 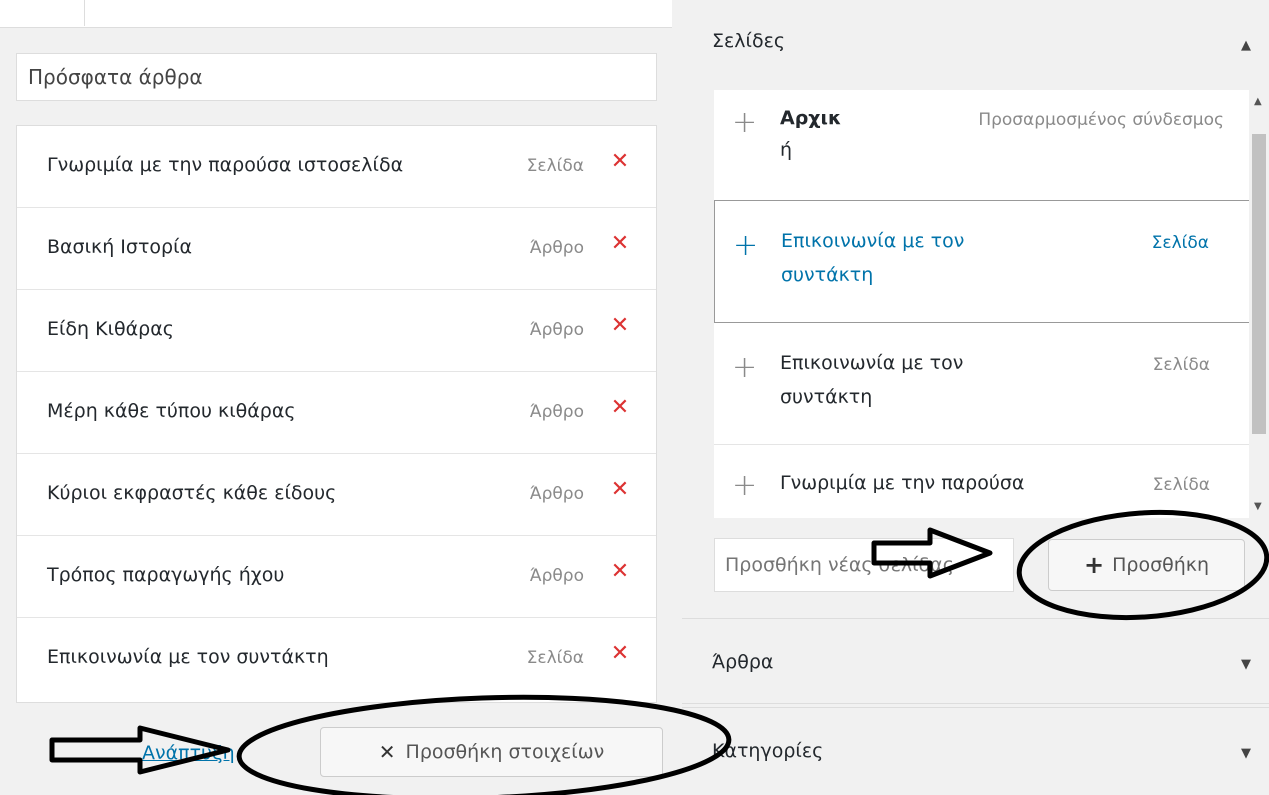 I want to click on top-bar, so click(x=336, y=14).